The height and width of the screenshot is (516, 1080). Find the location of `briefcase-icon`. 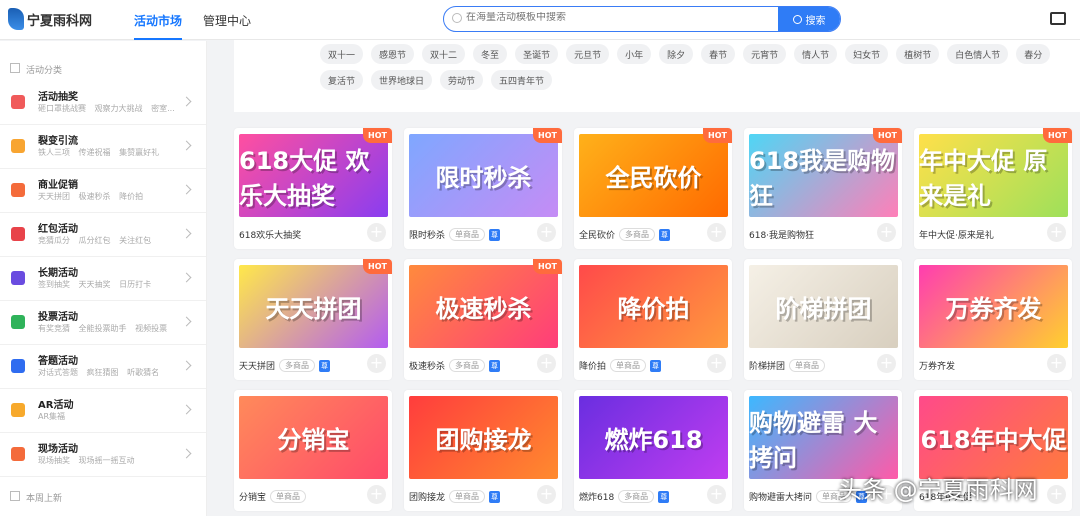

briefcase-icon is located at coordinates (1058, 18).